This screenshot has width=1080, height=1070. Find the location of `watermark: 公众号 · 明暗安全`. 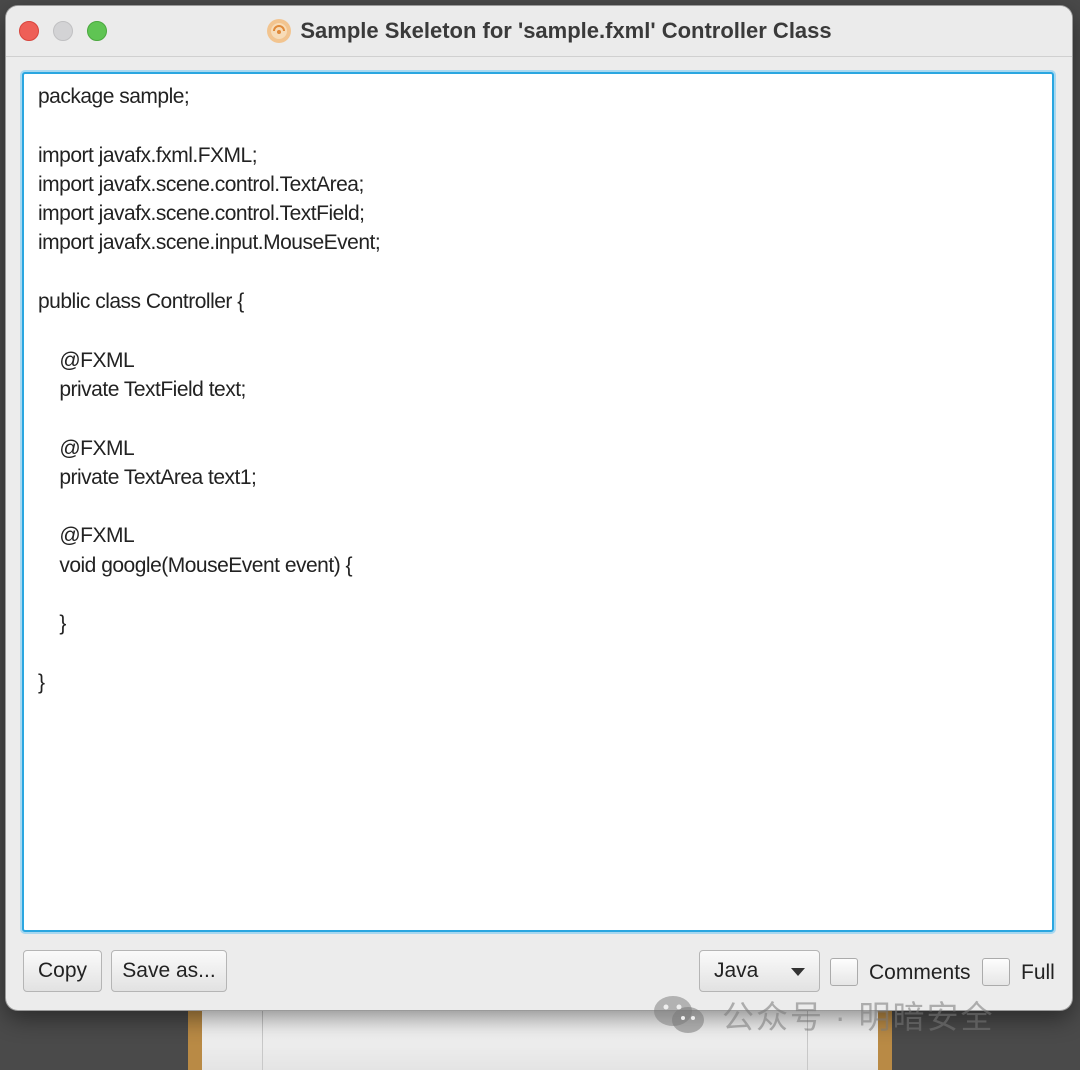

watermark: 公众号 · 明暗安全 is located at coordinates (823, 1015).